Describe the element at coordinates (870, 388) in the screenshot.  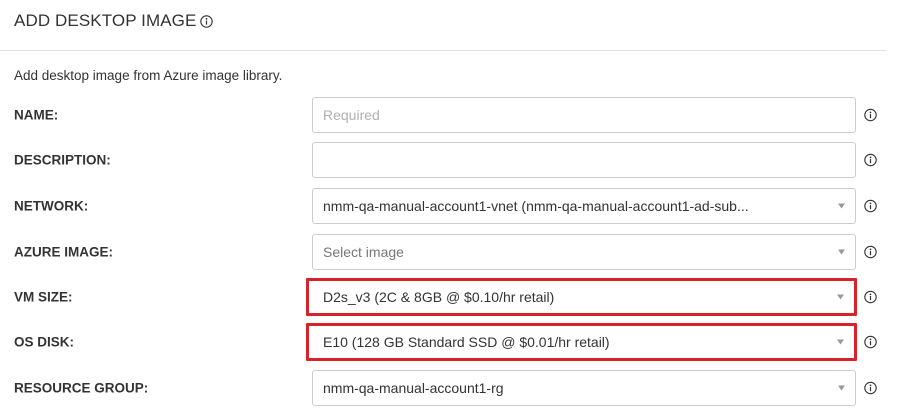
I see `resource-group-info-icon` at that location.